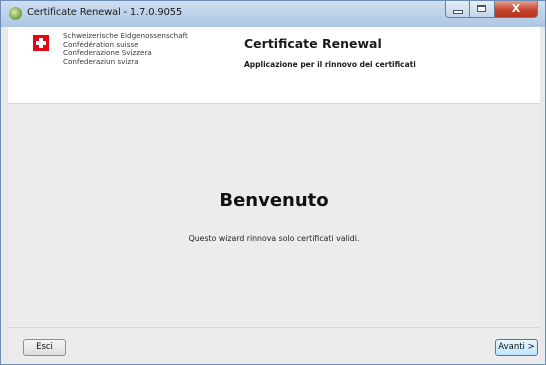 This screenshot has width=546, height=365. What do you see at coordinates (104, 12) in the screenshot?
I see `window-title: Certificate Renewal - 1.7.0.9055` at bounding box center [104, 12].